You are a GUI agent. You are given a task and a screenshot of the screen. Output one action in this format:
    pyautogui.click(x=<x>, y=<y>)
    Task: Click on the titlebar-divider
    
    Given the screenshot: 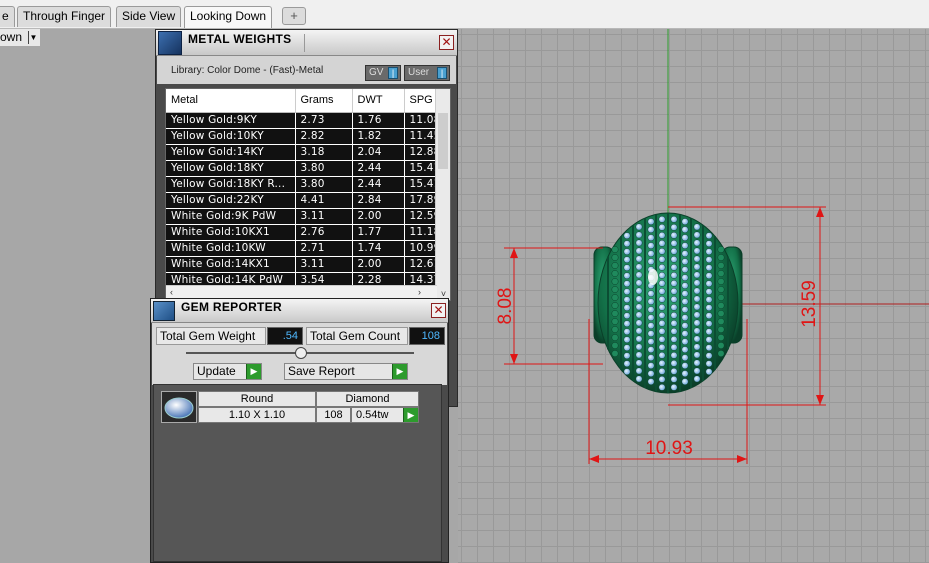 What is the action you would take?
    pyautogui.click(x=304, y=43)
    